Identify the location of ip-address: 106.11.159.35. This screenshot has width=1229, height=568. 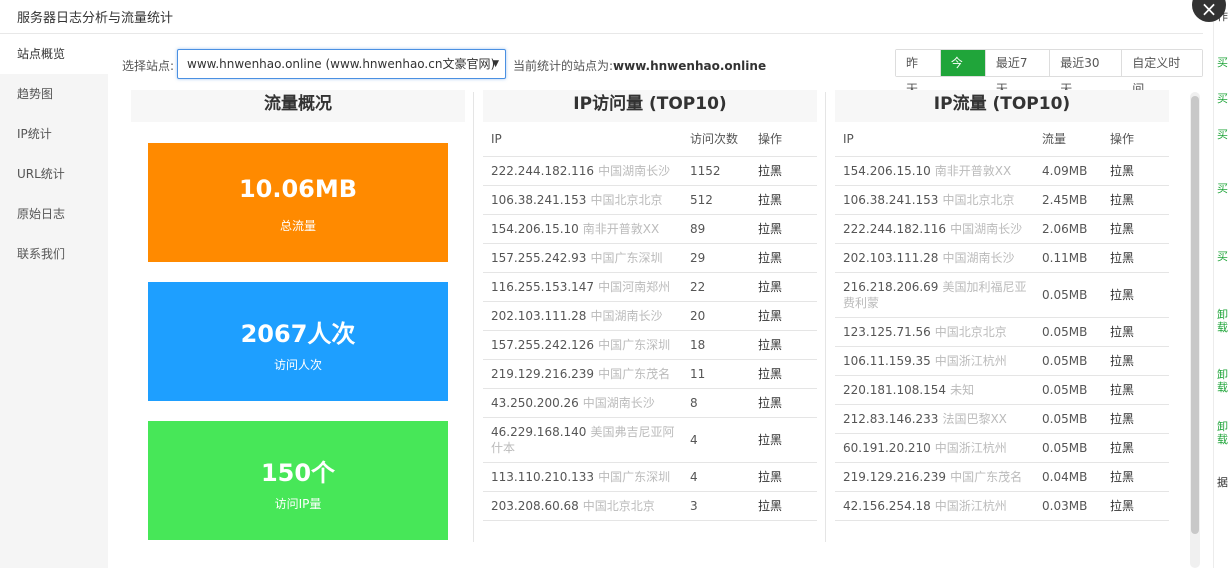
(887, 360).